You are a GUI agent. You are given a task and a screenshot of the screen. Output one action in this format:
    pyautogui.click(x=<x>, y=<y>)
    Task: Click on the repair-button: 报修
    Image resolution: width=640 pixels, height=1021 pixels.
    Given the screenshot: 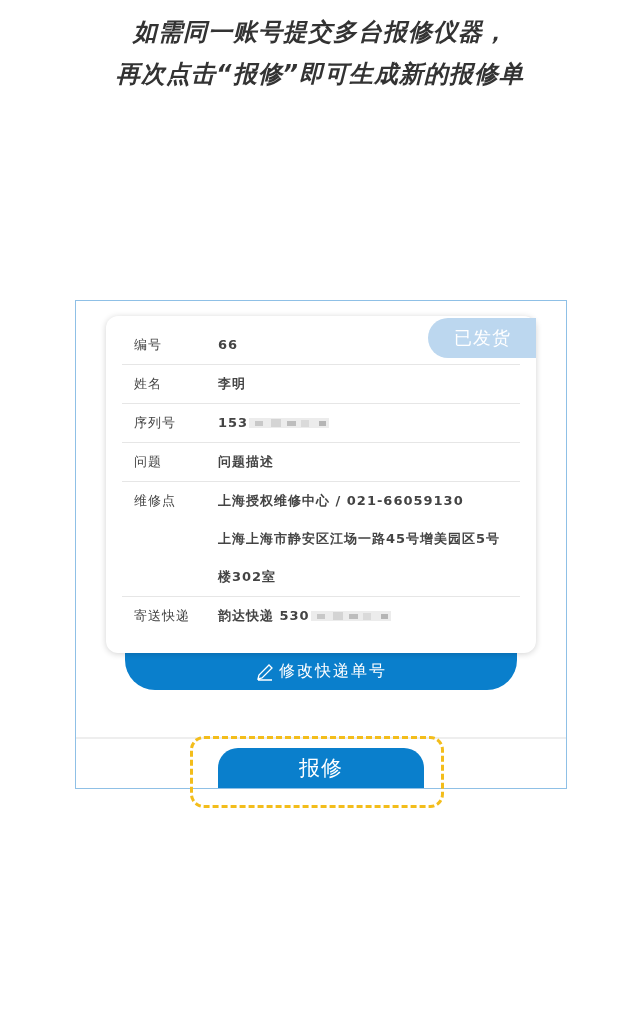 What is the action you would take?
    pyautogui.click(x=321, y=768)
    